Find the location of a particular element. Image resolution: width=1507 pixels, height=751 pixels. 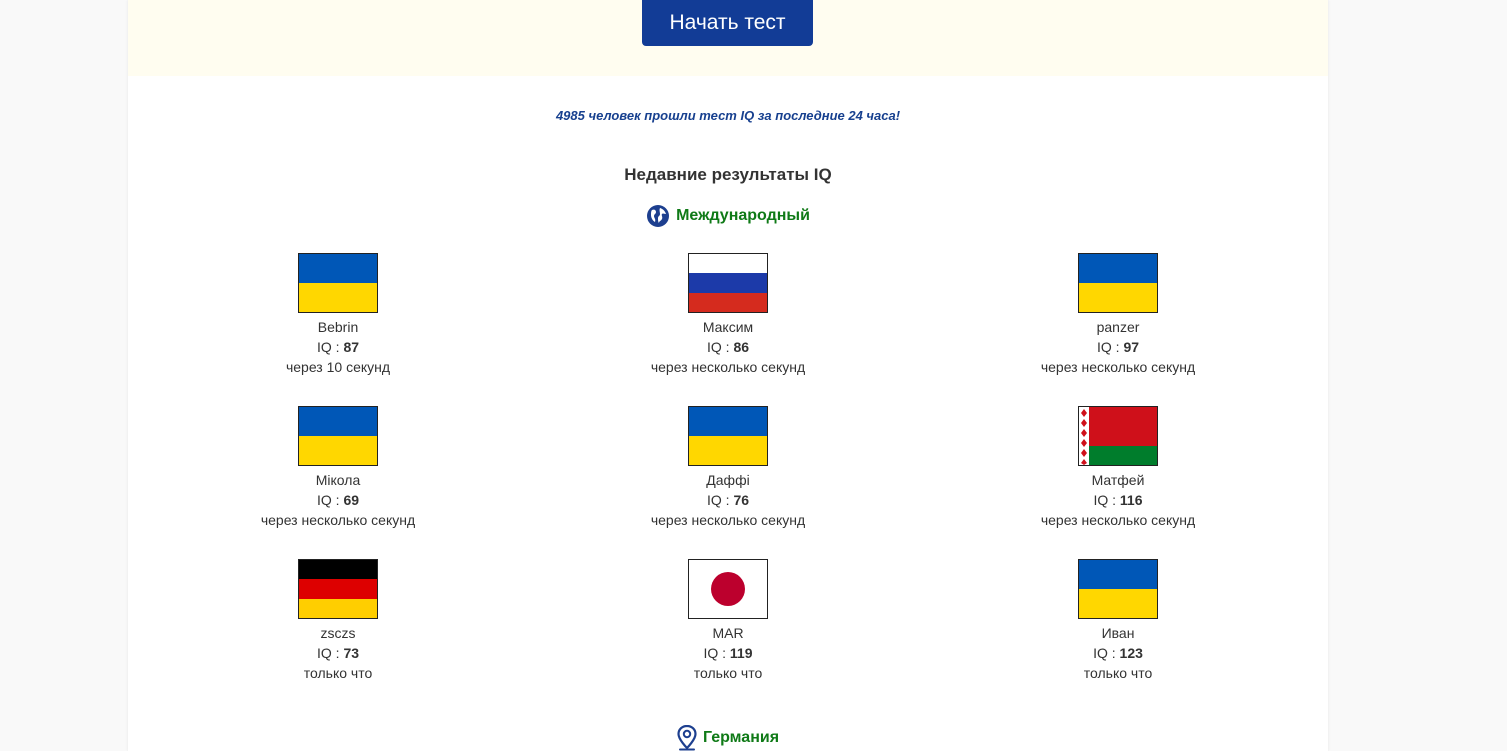

result-card: Иван IQ : 123 только что is located at coordinates (1118, 621).